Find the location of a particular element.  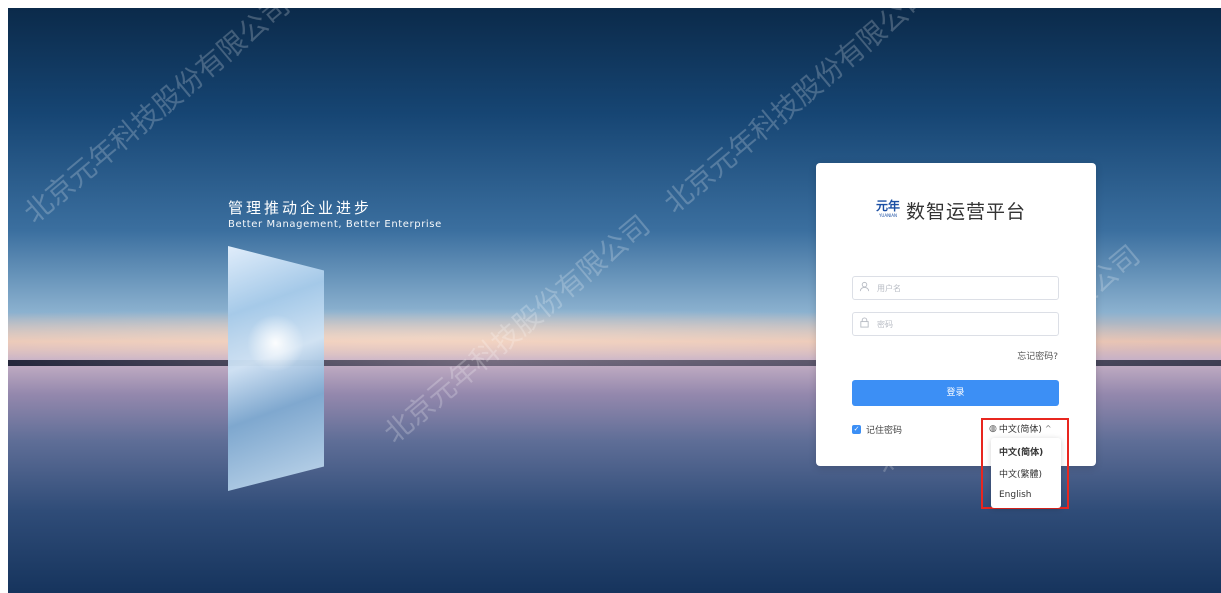

logo-cn: 元年 is located at coordinates (888, 205).